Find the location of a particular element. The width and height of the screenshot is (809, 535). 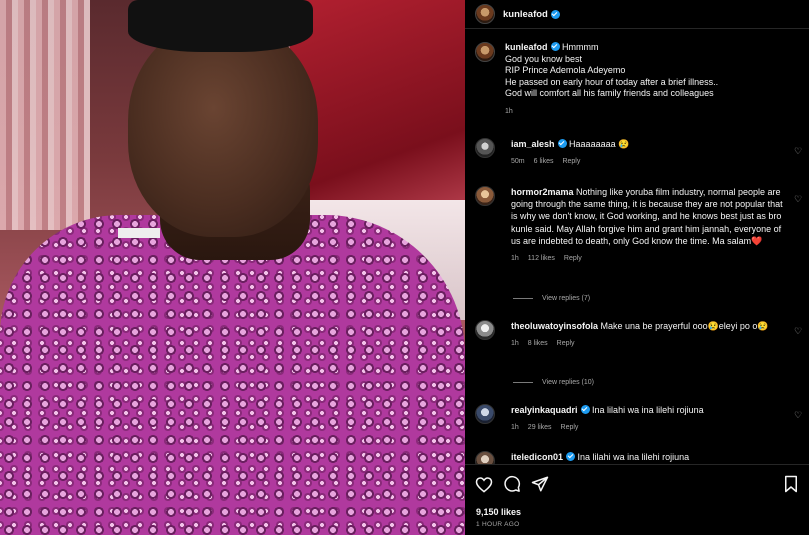

comment-username: iam_alesh is located at coordinates (533, 144).